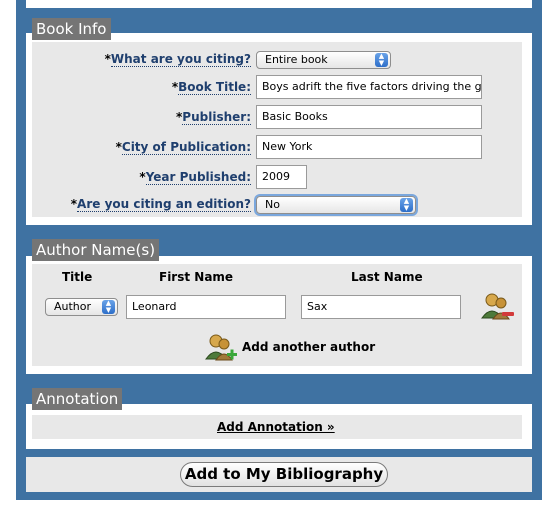 This screenshot has height=507, width=557. What do you see at coordinates (96, 250) in the screenshot?
I see `authors-title: Author Name(s)` at bounding box center [96, 250].